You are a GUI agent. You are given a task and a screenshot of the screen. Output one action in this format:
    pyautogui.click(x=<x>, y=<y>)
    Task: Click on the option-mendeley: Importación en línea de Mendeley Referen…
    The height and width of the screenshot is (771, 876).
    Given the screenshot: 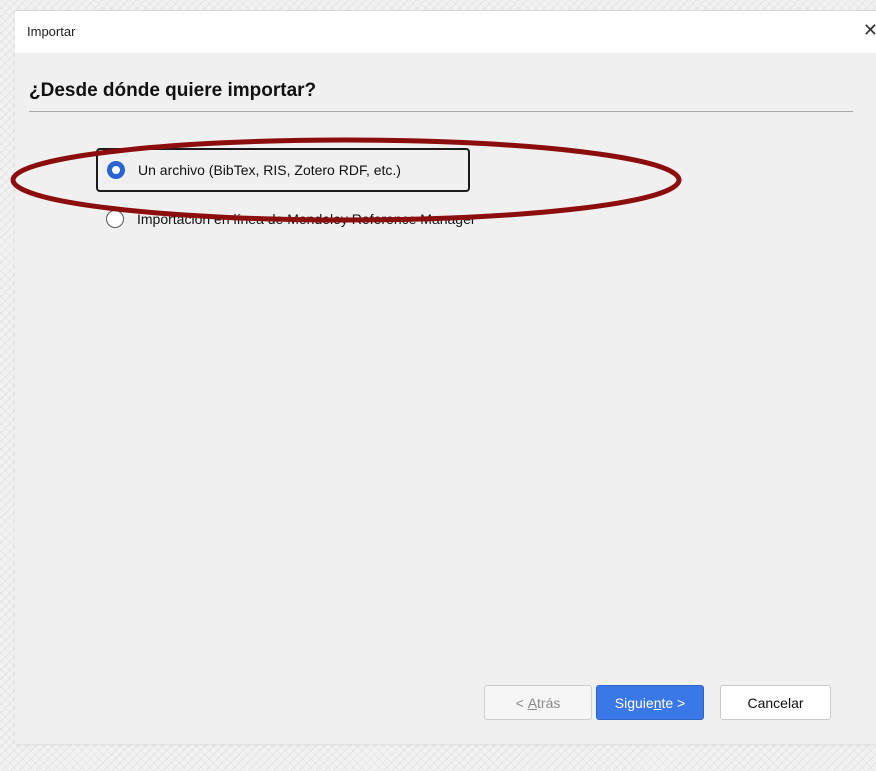 What is the action you would take?
    pyautogui.click(x=291, y=219)
    